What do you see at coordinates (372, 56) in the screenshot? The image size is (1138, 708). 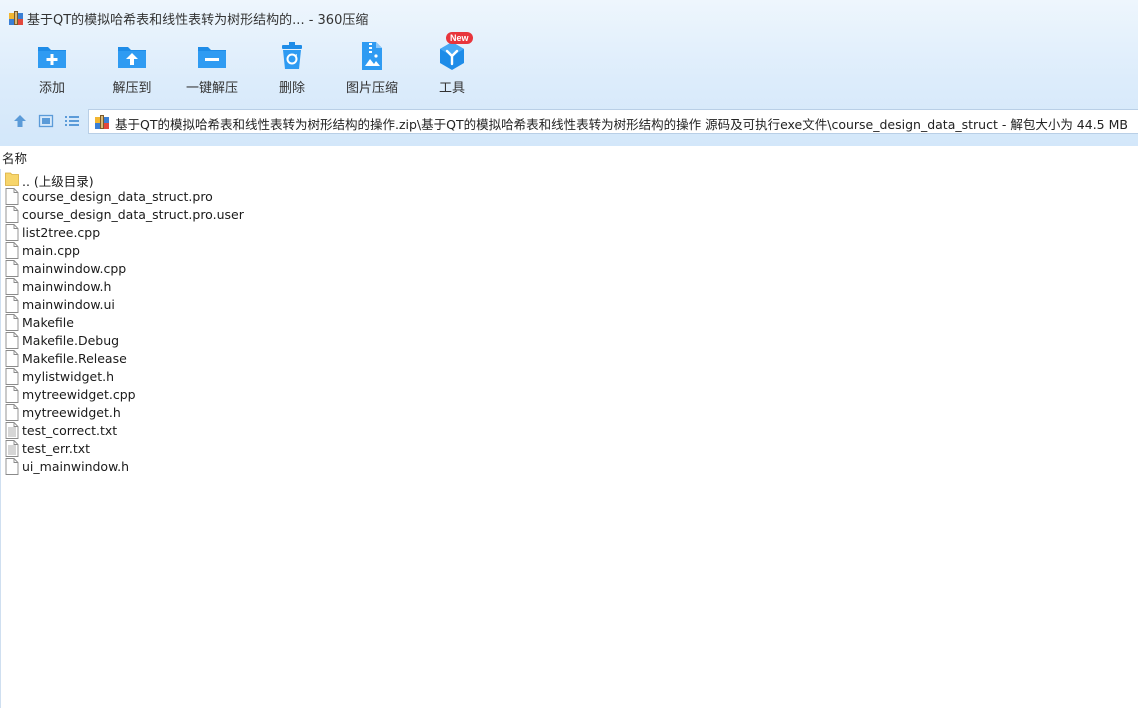 I see `image-compress-icon` at bounding box center [372, 56].